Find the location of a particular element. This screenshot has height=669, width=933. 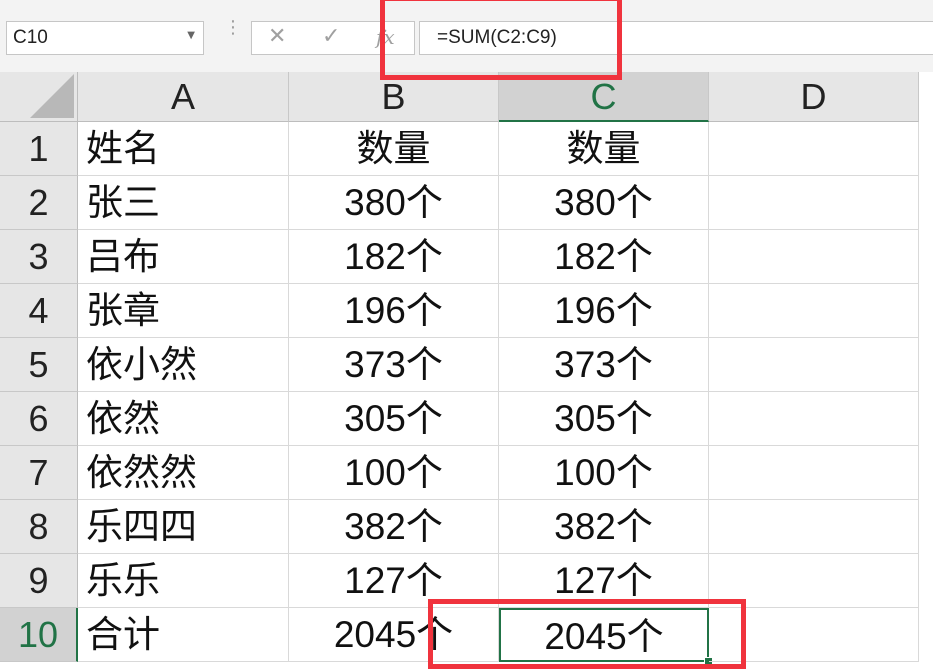

cell-b3: 182个 is located at coordinates (394, 257).